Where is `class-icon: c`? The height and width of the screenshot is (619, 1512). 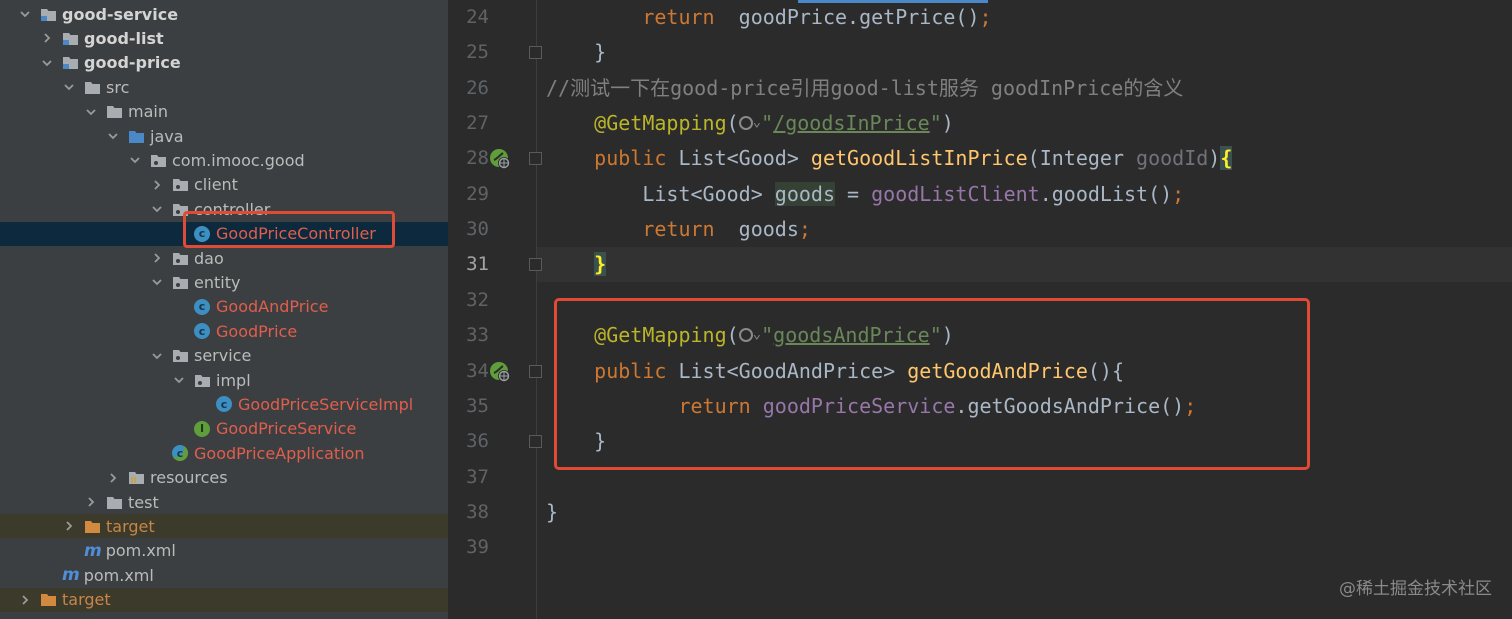
class-icon: c is located at coordinates (202, 331).